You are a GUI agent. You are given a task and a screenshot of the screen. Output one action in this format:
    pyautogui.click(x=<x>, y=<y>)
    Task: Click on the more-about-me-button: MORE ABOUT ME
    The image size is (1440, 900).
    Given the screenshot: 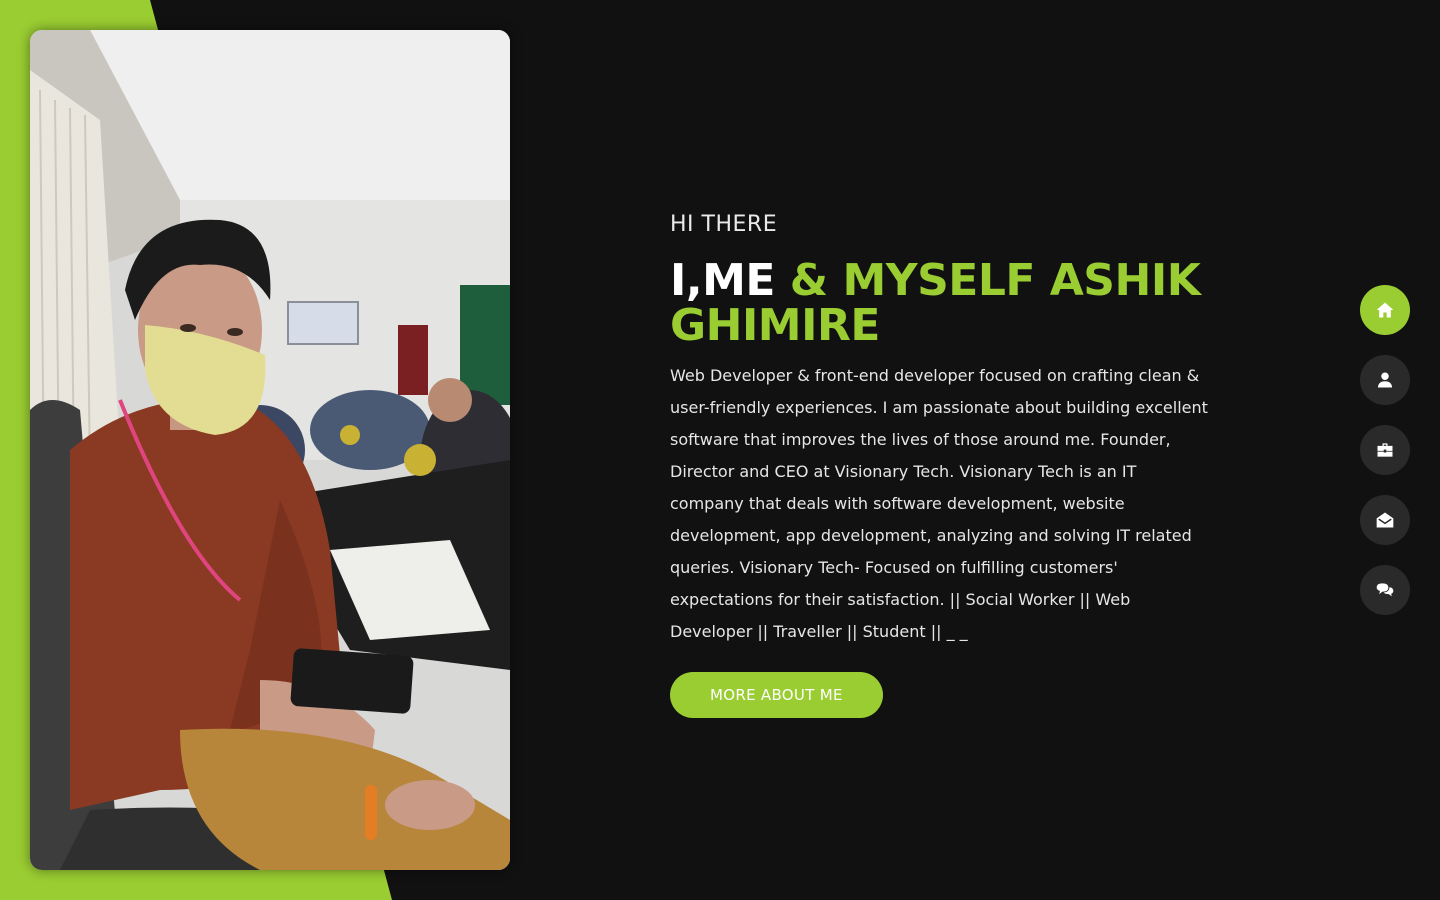 What is the action you would take?
    pyautogui.click(x=776, y=695)
    